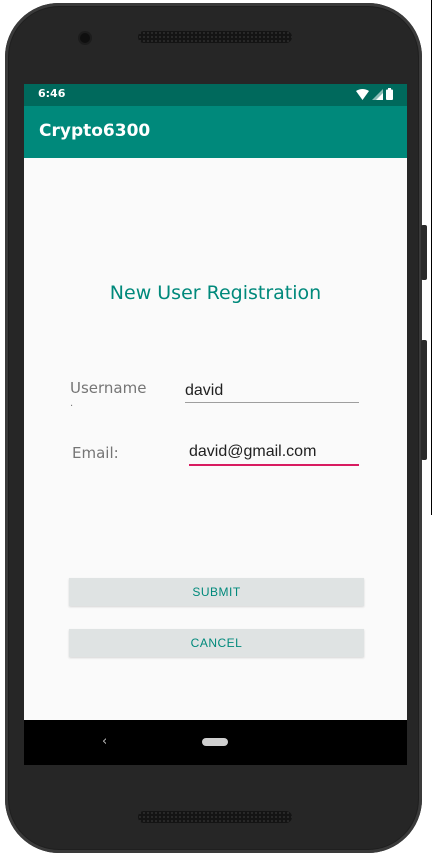 The height and width of the screenshot is (861, 433). Describe the element at coordinates (72, 403) in the screenshot. I see `username-label-overflow: .` at that location.